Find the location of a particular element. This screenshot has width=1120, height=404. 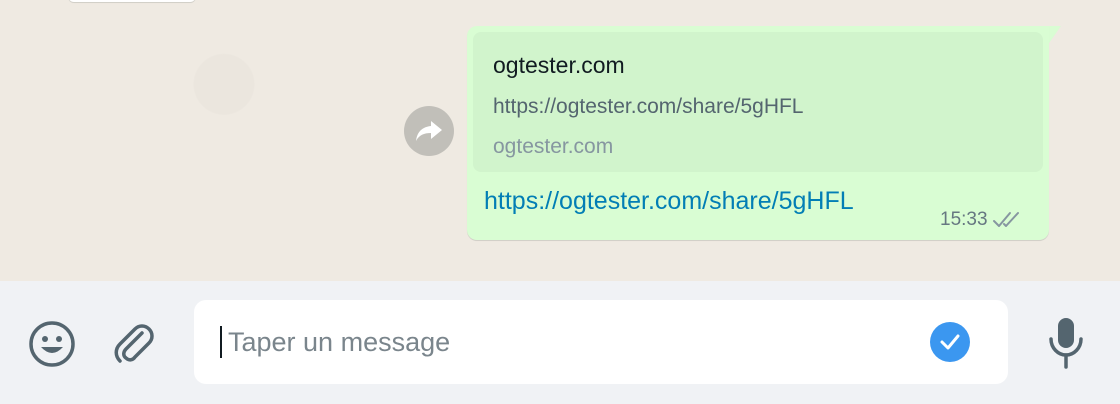

microphone-button is located at coordinates (1066, 343).